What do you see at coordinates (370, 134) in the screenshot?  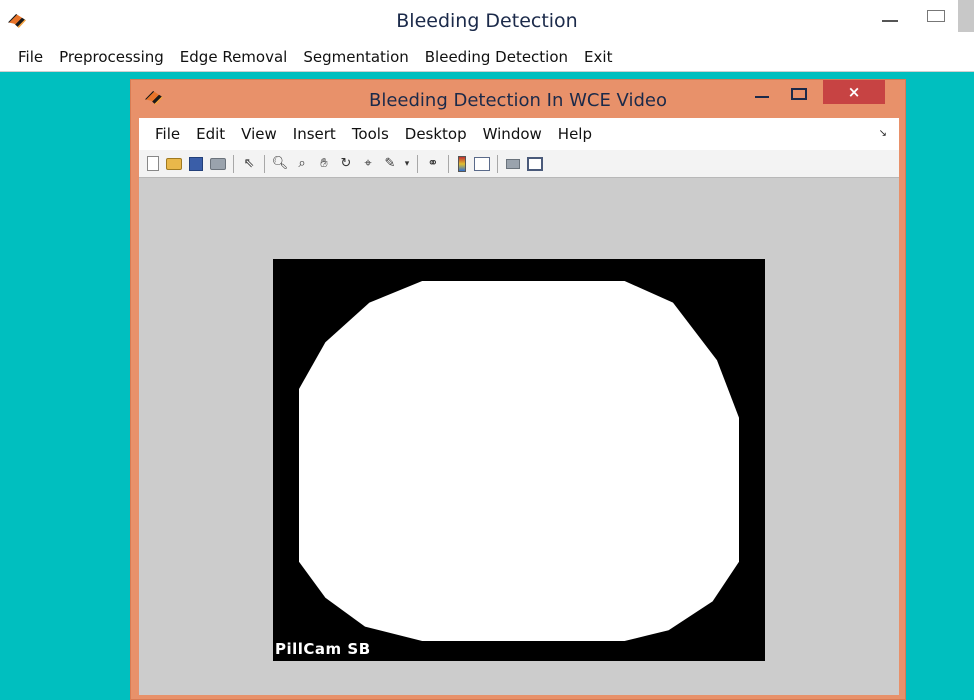 I see `figure-menu-tools: Tools` at bounding box center [370, 134].